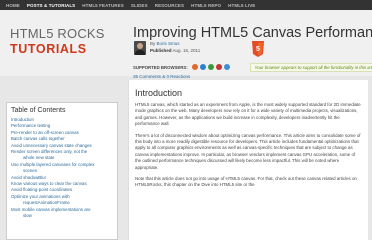  I want to click on nav-item: HTML5 LIVE, so click(241, 5).